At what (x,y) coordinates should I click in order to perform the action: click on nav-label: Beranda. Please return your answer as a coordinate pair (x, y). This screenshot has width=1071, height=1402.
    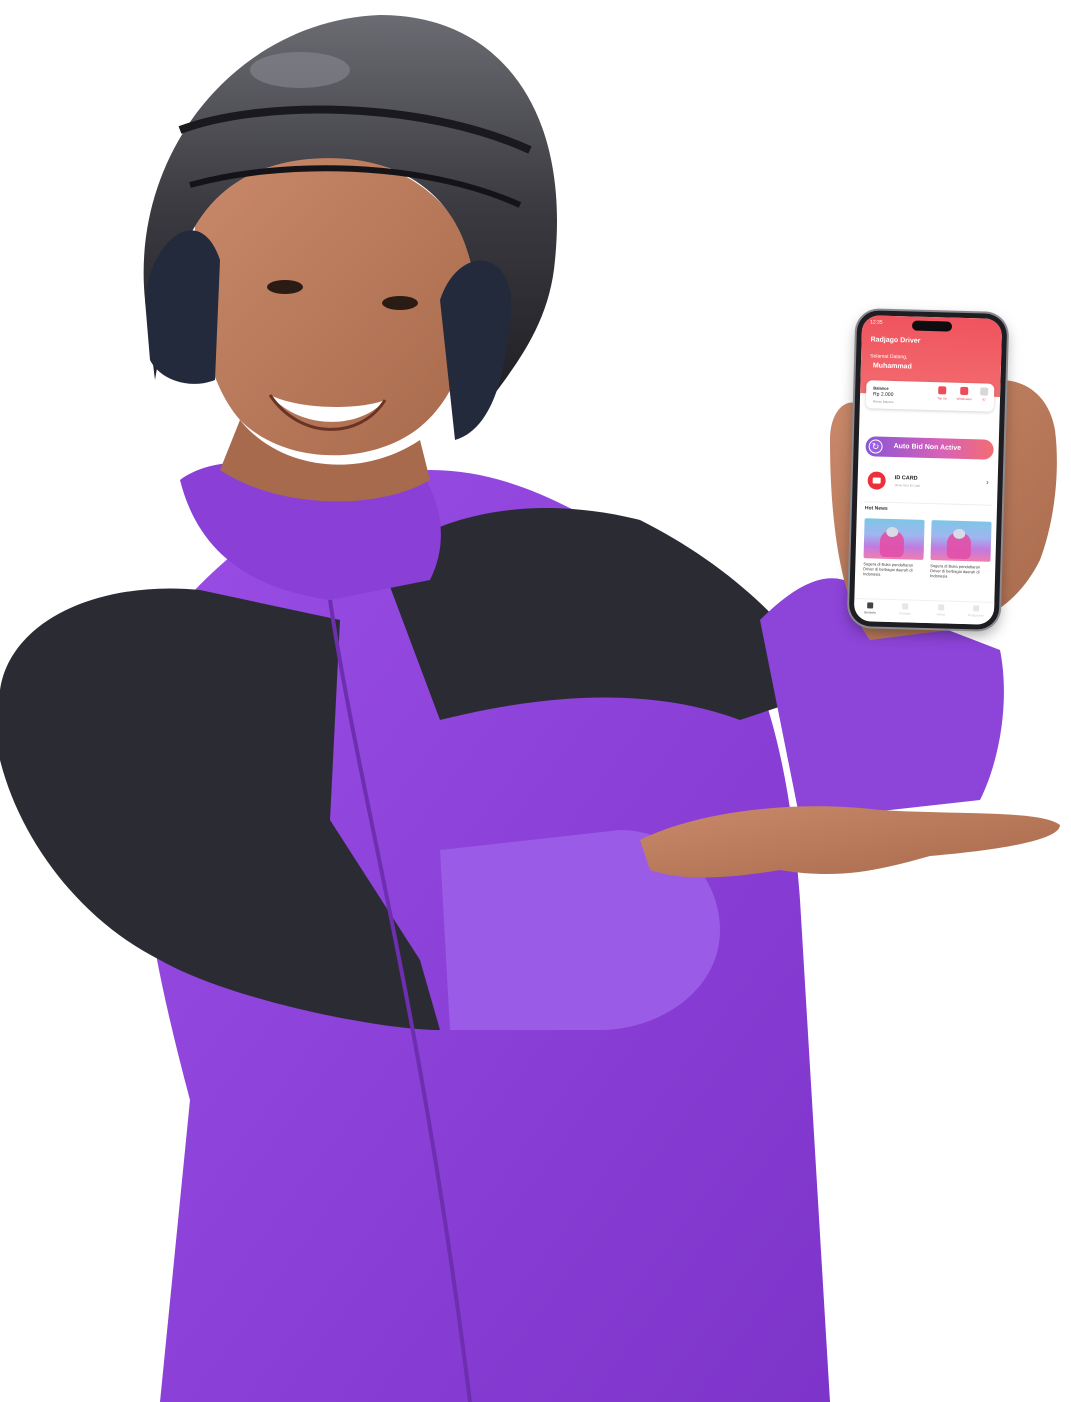
    Looking at the image, I should click on (870, 612).